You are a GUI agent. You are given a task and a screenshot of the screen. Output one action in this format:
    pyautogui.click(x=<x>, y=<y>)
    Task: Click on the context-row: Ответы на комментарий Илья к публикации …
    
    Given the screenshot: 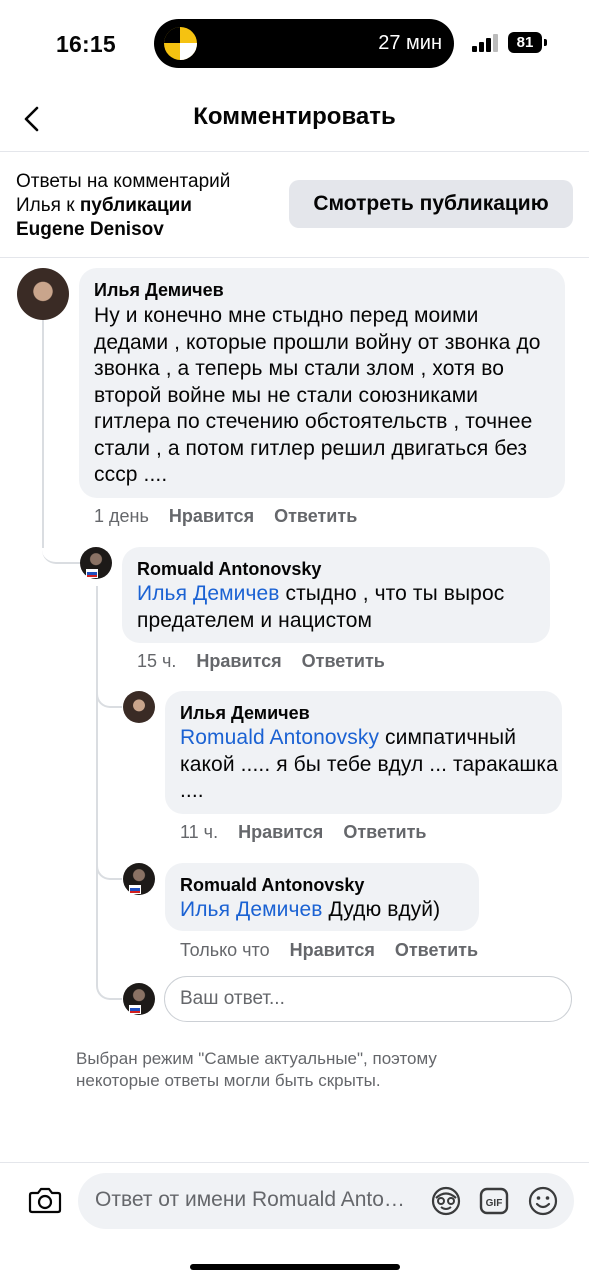 What is the action you would take?
    pyautogui.click(x=294, y=205)
    